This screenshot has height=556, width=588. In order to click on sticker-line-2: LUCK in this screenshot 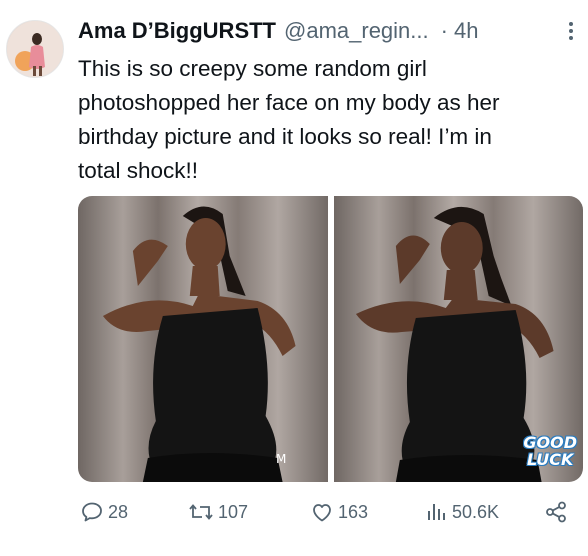, I will do `click(550, 459)`.